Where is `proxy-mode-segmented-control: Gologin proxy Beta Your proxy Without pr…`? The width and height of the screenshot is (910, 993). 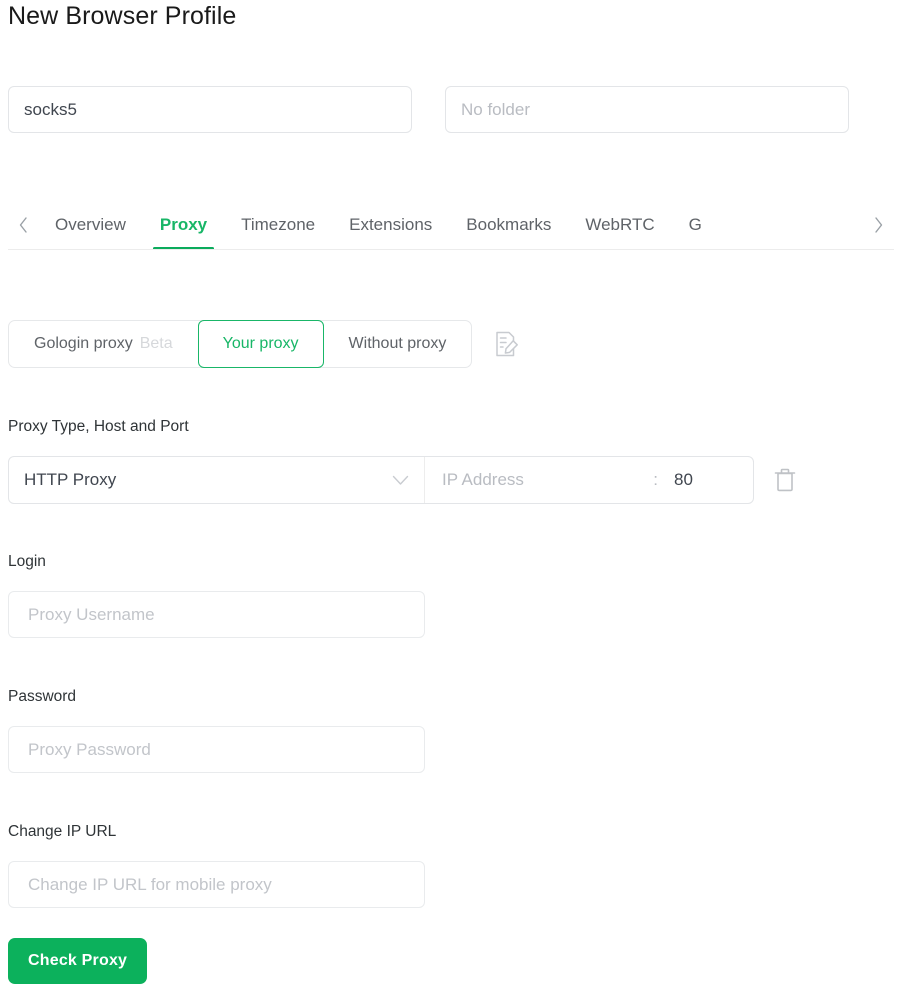
proxy-mode-segmented-control: Gologin proxy Beta Your proxy Without pr… is located at coordinates (240, 344).